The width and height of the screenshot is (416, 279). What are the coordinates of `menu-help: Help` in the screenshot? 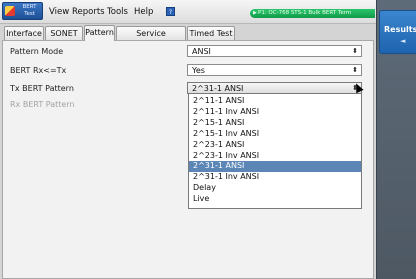 It's located at (143, 12).